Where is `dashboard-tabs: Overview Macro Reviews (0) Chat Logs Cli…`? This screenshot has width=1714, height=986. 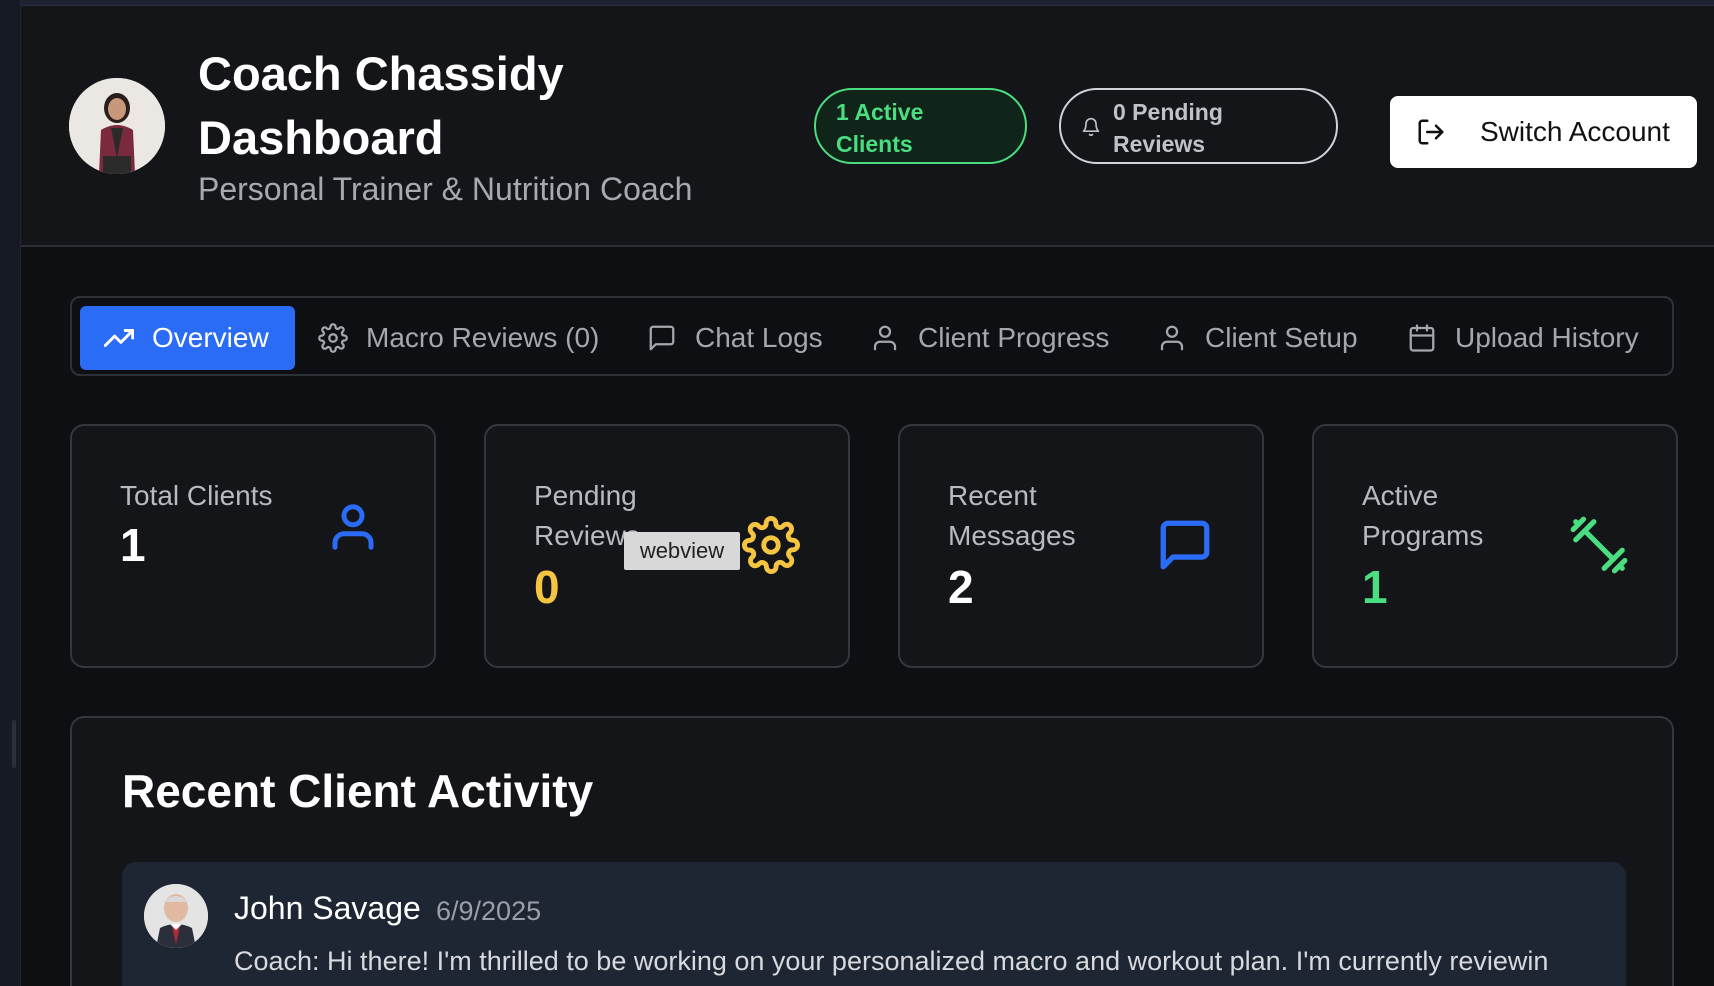 dashboard-tabs: Overview Macro Reviews (0) Chat Logs Cli… is located at coordinates (872, 336).